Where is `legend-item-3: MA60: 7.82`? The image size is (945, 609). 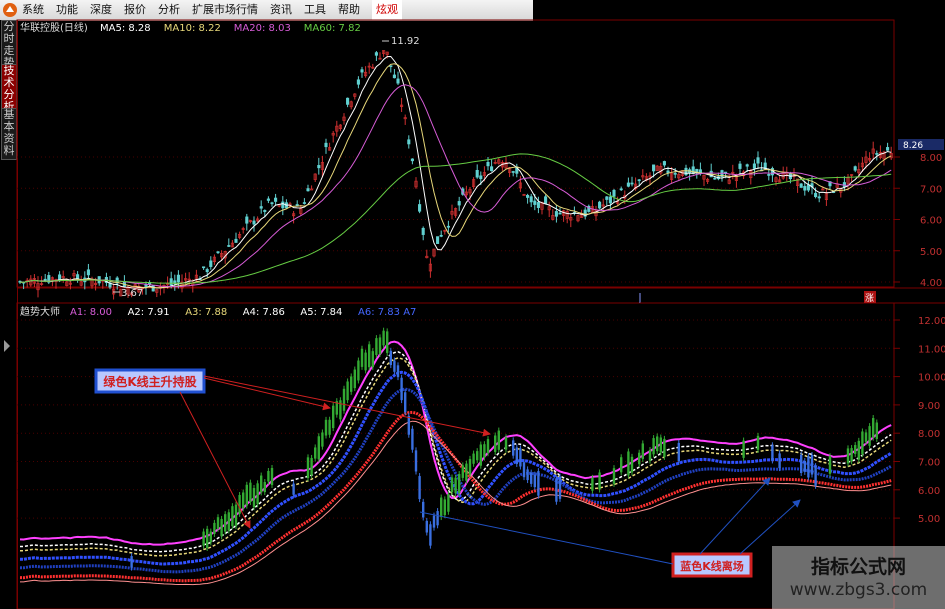
legend-item-3: MA60: 7.82 is located at coordinates (332, 28).